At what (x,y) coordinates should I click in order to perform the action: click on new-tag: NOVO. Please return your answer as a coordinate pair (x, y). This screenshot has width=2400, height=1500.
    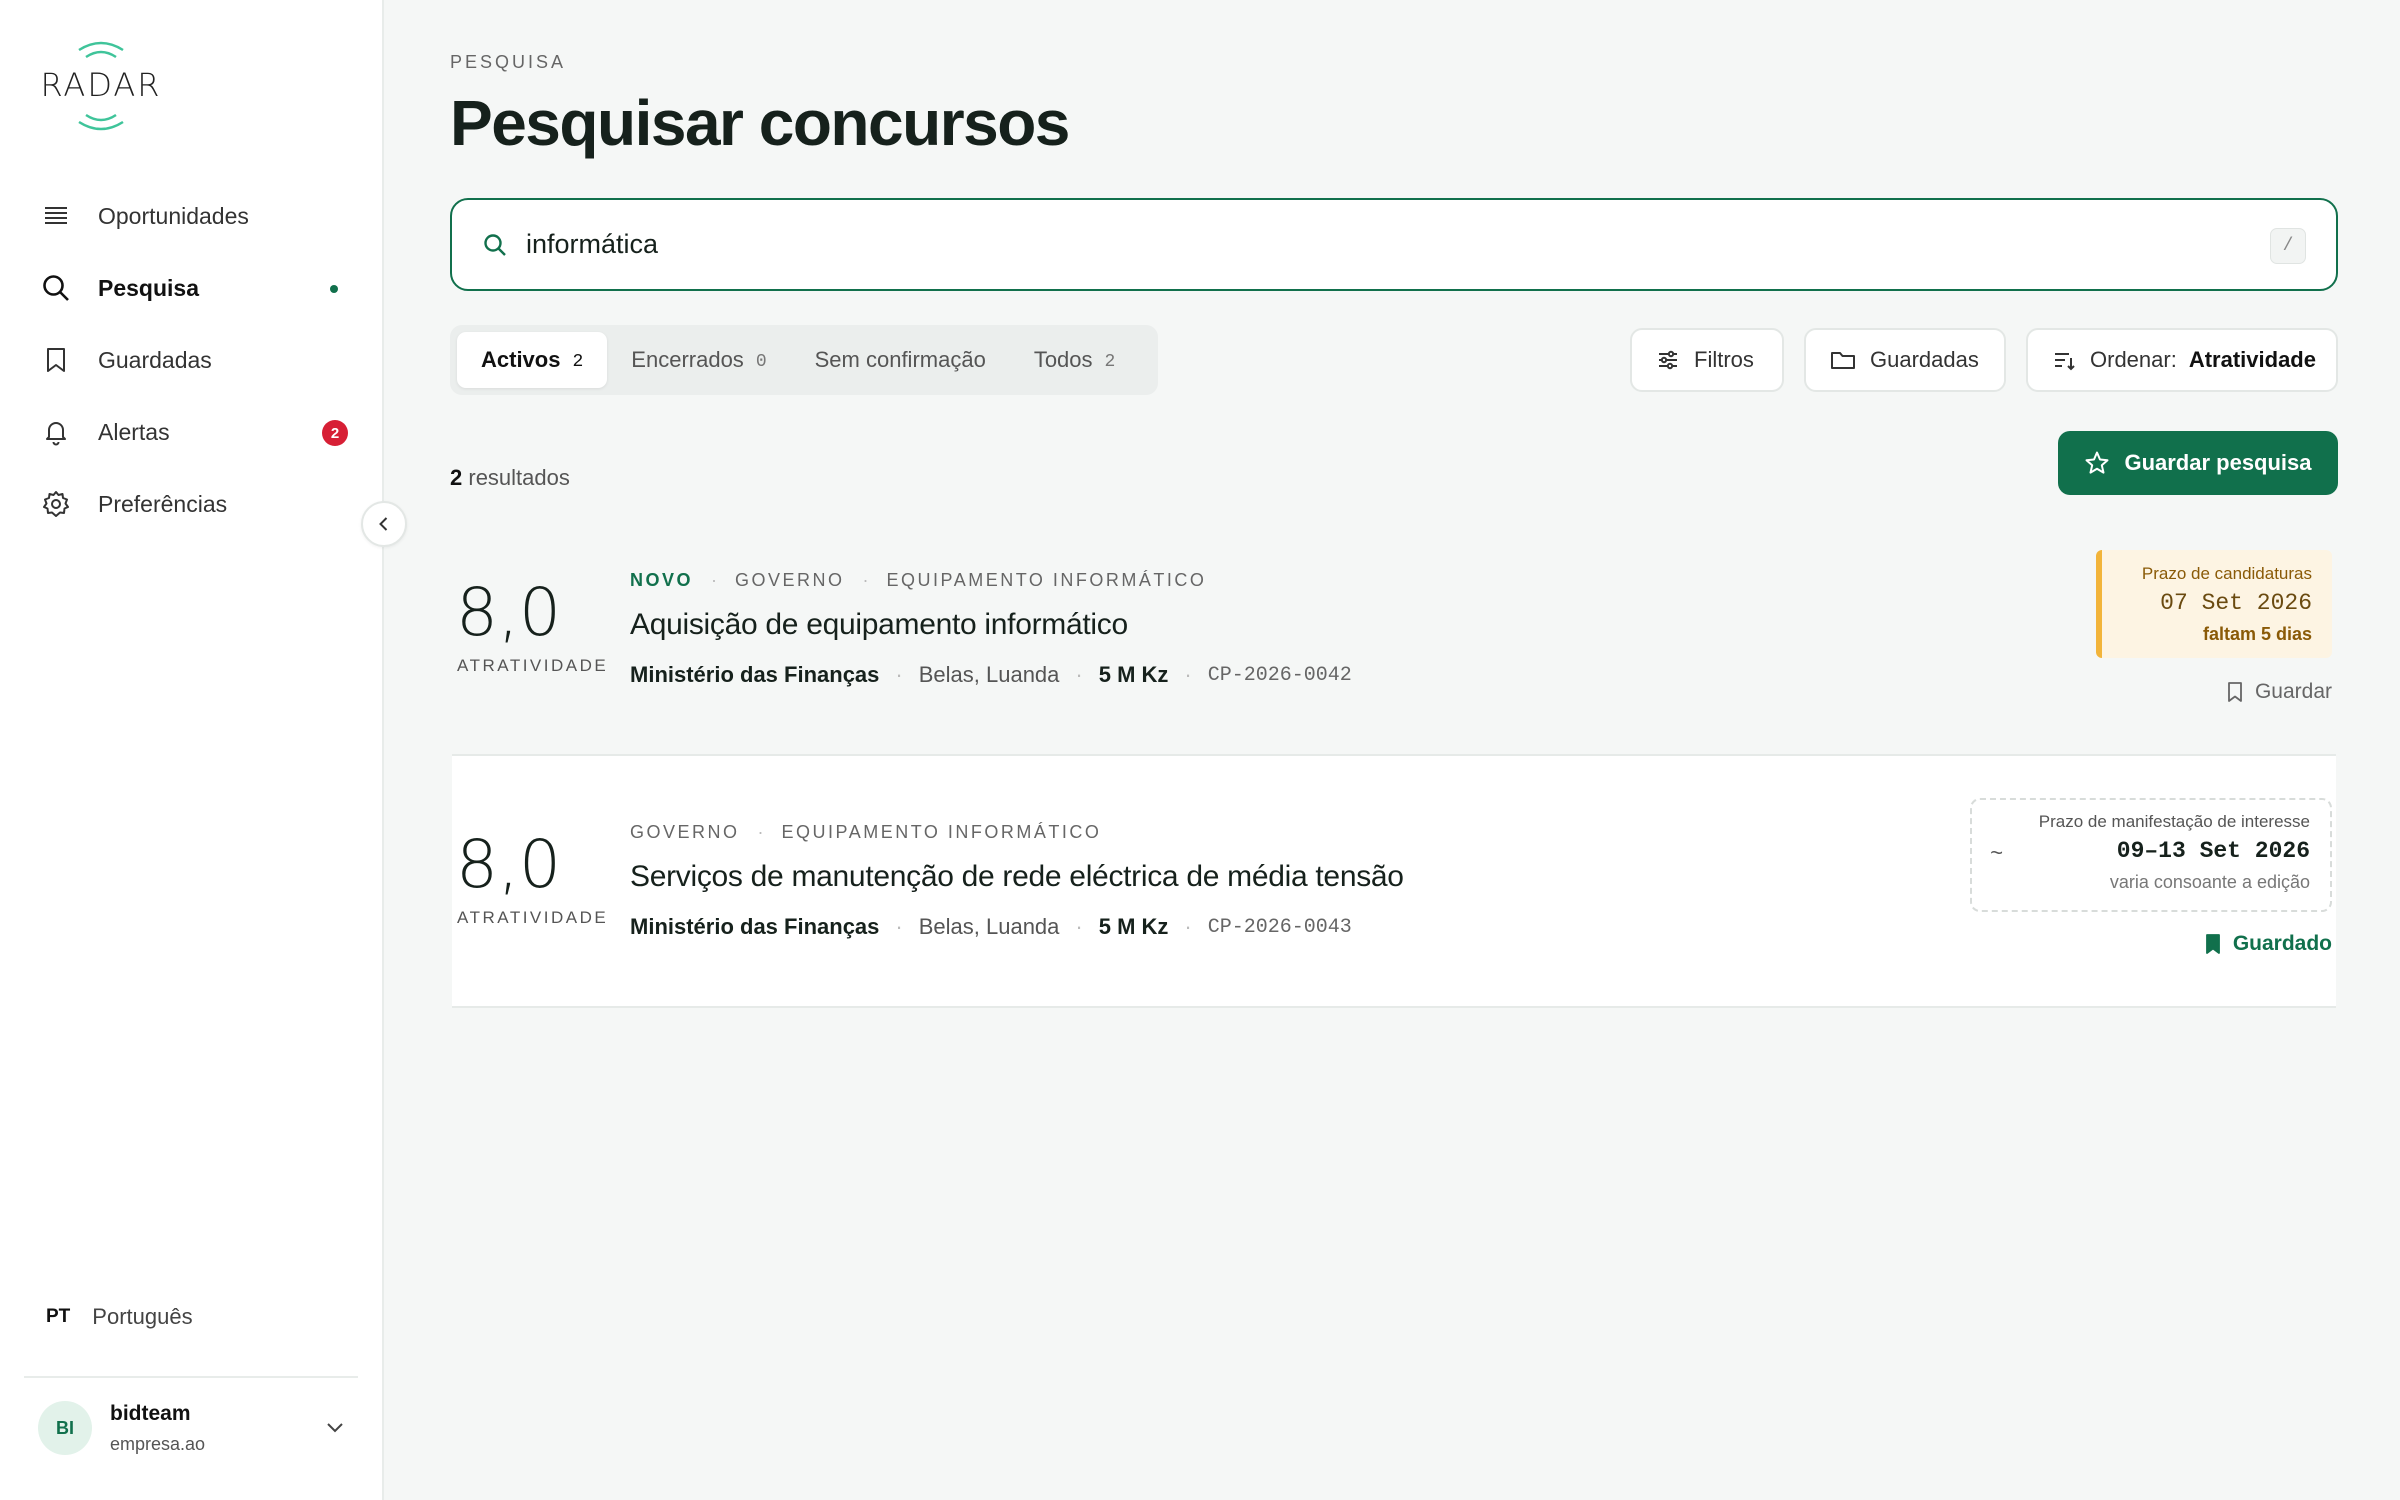
    Looking at the image, I should click on (662, 580).